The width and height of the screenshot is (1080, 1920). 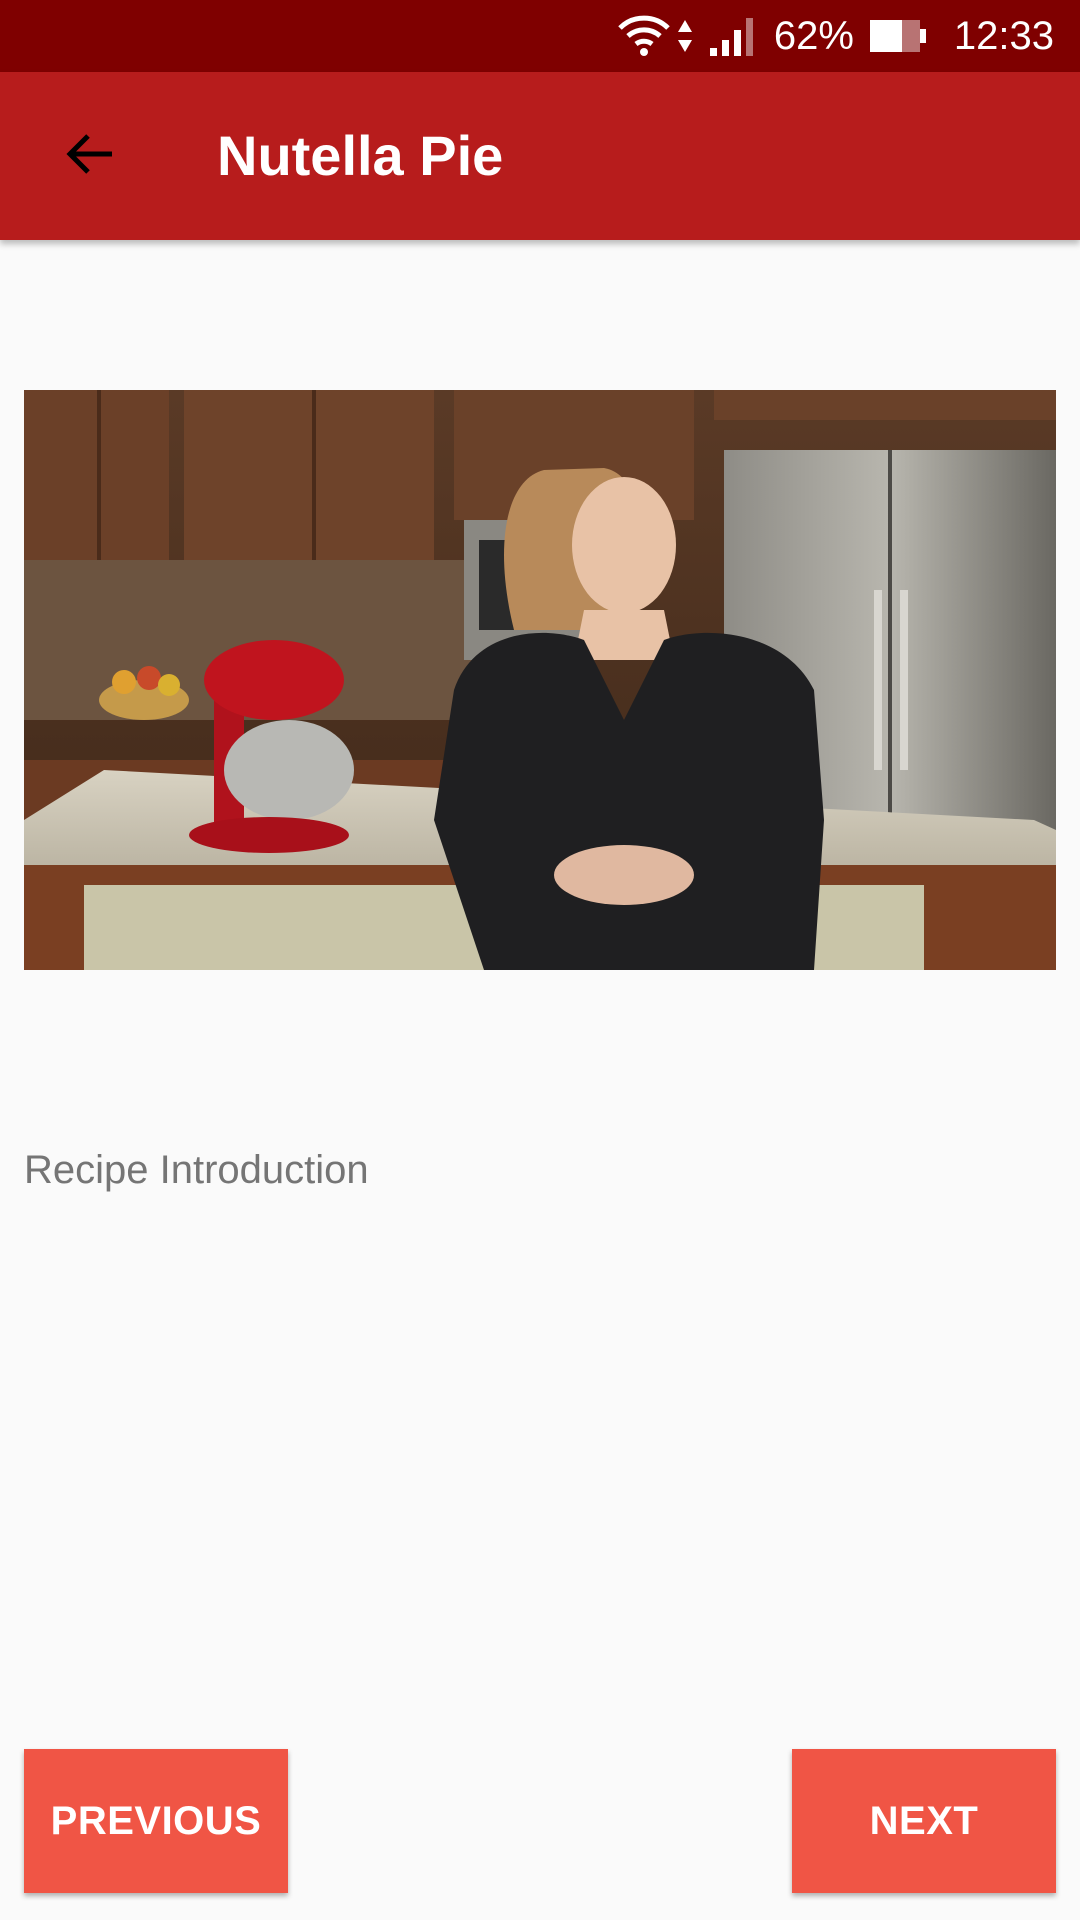 What do you see at coordinates (644, 36) in the screenshot?
I see `wifi-icon` at bounding box center [644, 36].